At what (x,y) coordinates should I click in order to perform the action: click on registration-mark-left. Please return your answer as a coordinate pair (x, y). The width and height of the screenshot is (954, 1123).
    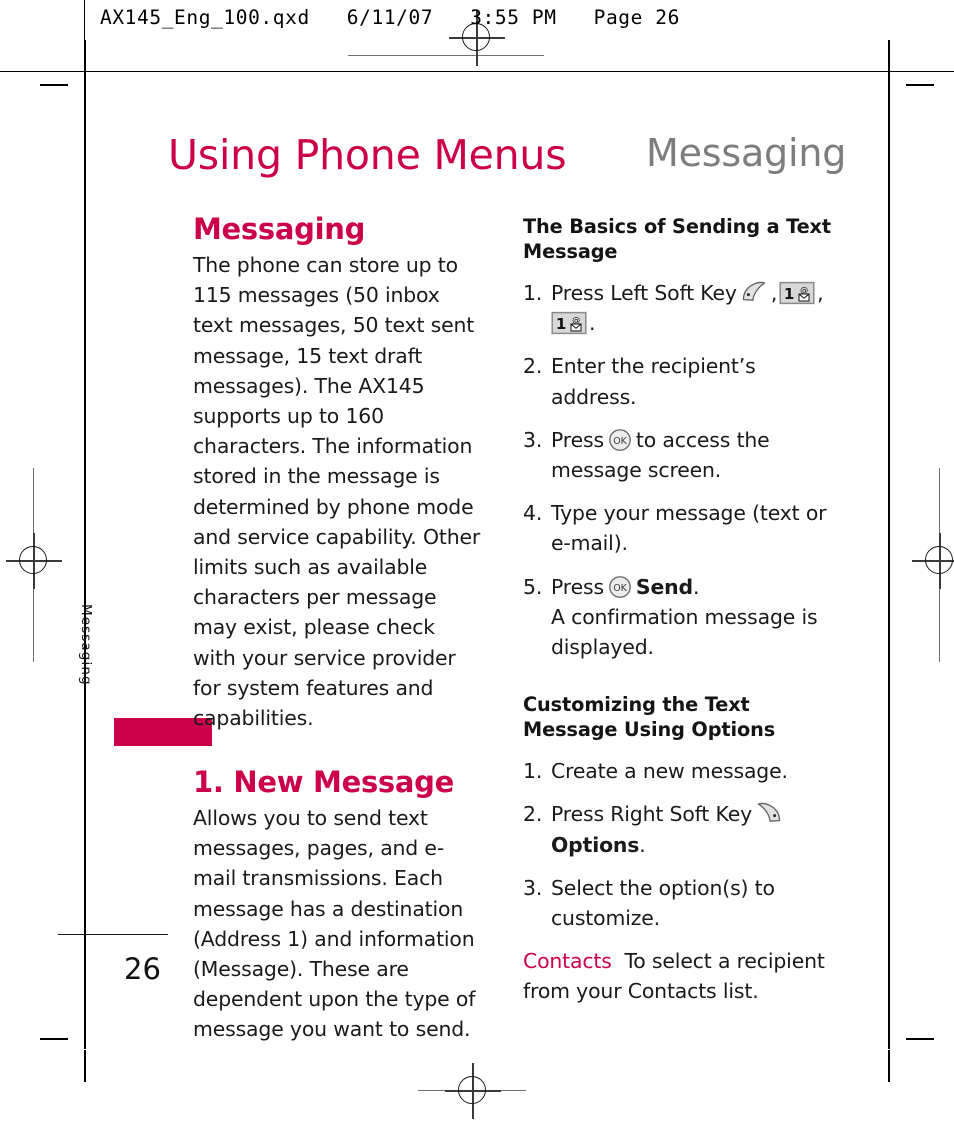
    Looking at the image, I should click on (34, 561).